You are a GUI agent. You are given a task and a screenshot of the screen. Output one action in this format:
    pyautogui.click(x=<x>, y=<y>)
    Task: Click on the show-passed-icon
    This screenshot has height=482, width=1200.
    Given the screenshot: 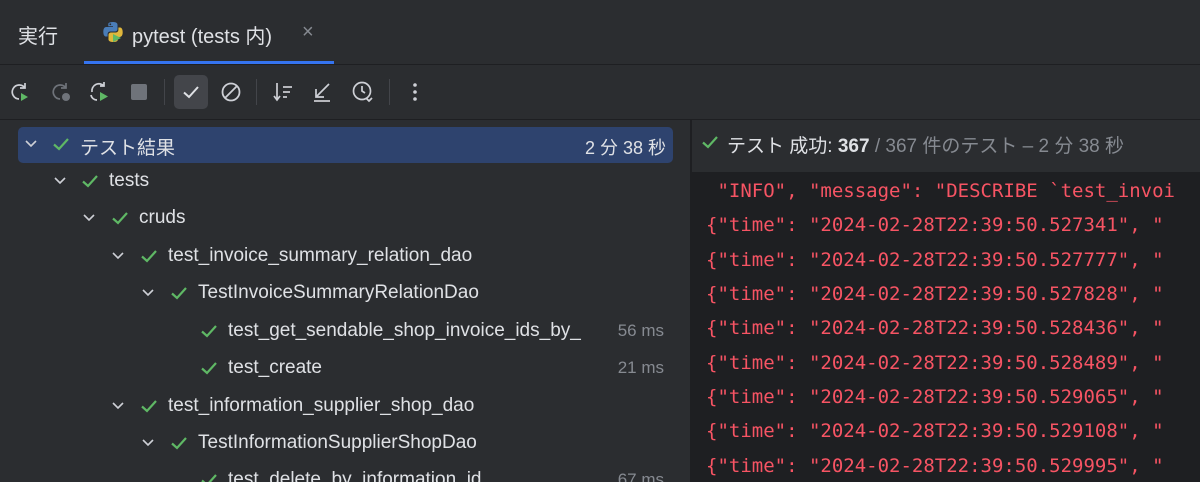 What is the action you would take?
    pyautogui.click(x=191, y=92)
    